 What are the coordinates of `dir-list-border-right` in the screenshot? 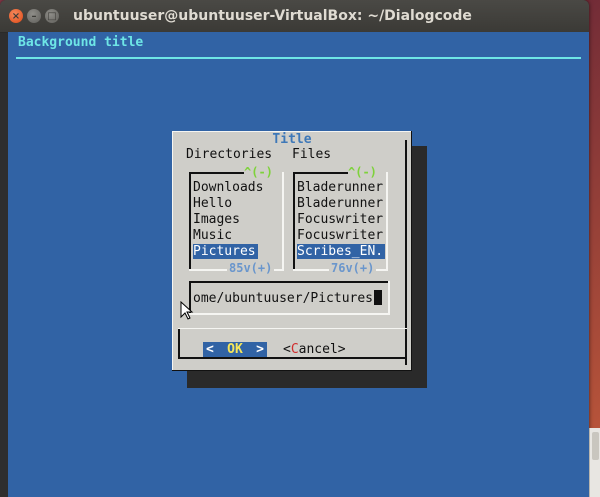 It's located at (283, 221).